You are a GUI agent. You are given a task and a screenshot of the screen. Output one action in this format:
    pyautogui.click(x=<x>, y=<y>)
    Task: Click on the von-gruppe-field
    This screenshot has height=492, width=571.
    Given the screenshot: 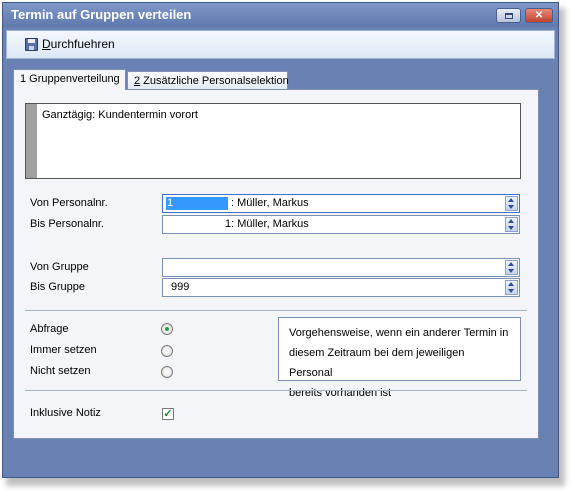 What is the action you would take?
    pyautogui.click(x=341, y=267)
    